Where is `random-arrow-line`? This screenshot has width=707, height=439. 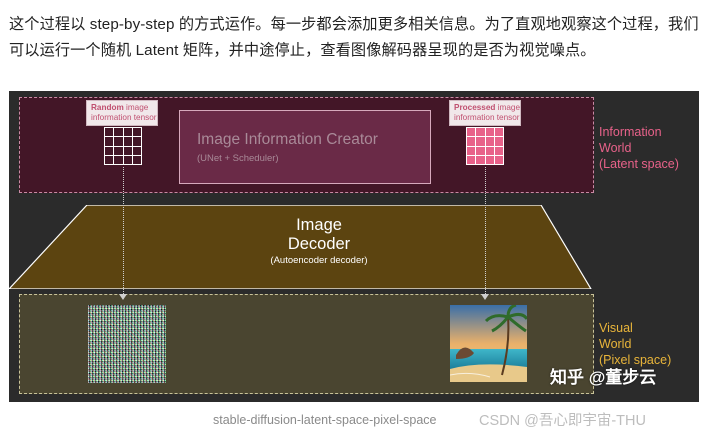 random-arrow-line is located at coordinates (123, 230).